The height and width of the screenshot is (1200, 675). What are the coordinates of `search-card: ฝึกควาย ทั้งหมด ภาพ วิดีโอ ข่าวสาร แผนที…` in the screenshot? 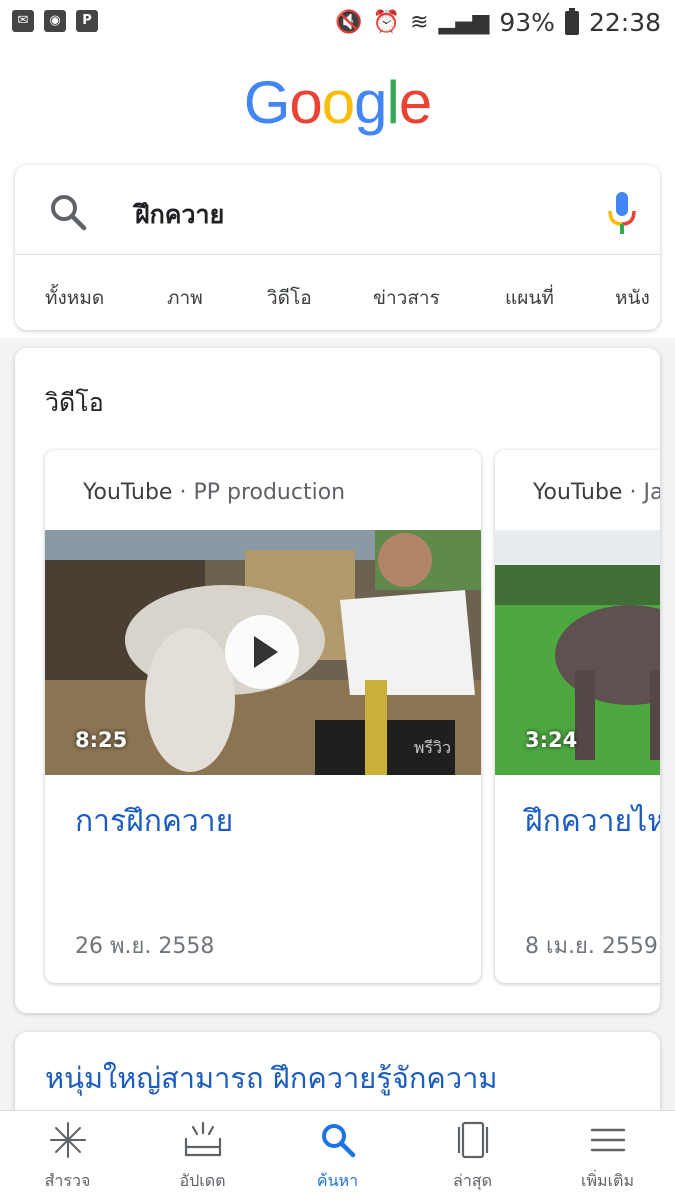 It's located at (337, 247).